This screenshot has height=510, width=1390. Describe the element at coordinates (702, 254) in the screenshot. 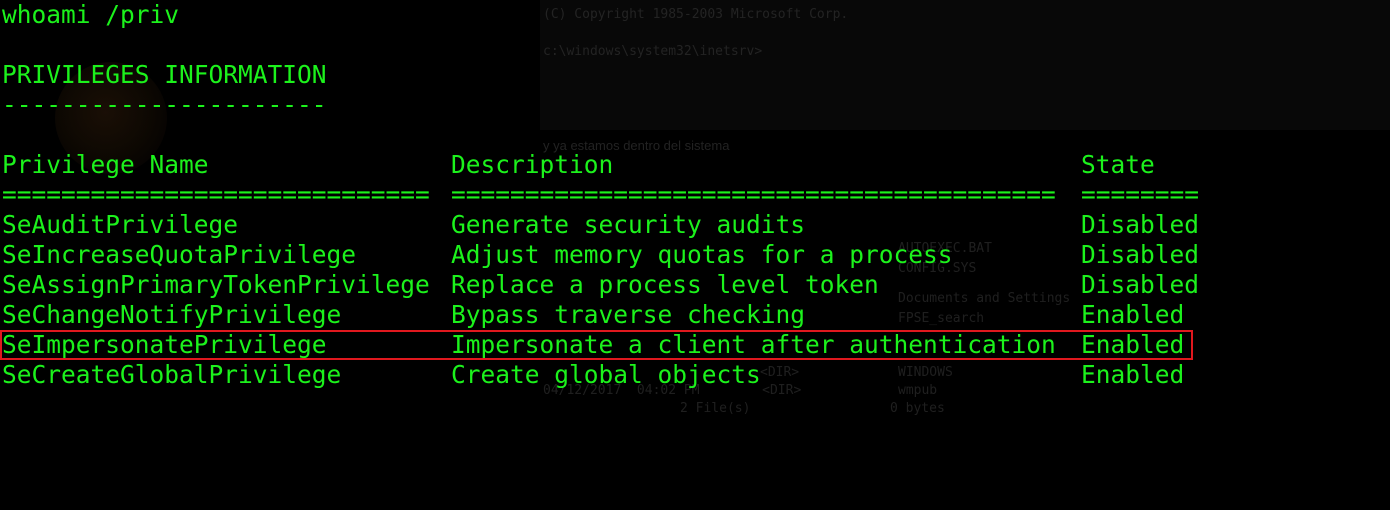

I see `privilege-description: Adjust memory quotas for a process` at that location.